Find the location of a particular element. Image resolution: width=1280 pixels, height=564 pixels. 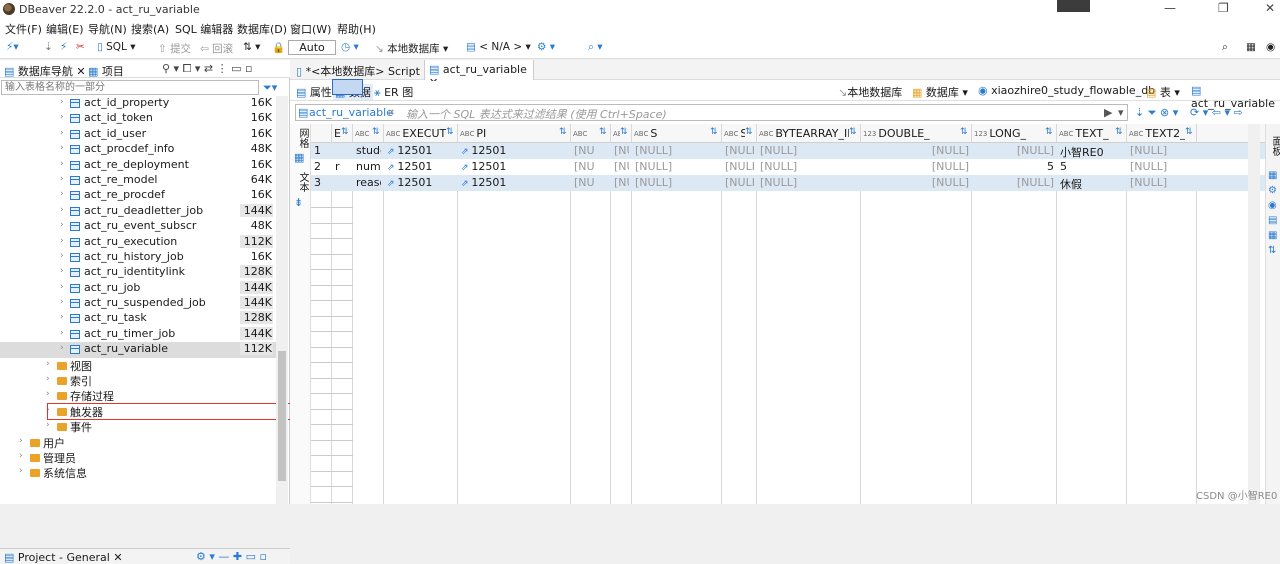

menu-sql-editor: SQL 编辑器 is located at coordinates (204, 29).